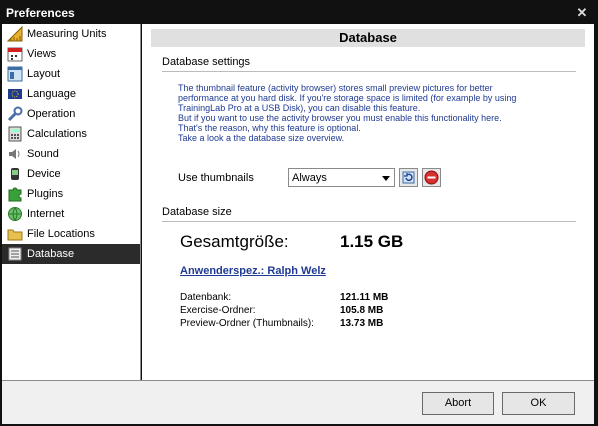  What do you see at coordinates (386, 178) in the screenshot?
I see `chevron-down-icon` at bounding box center [386, 178].